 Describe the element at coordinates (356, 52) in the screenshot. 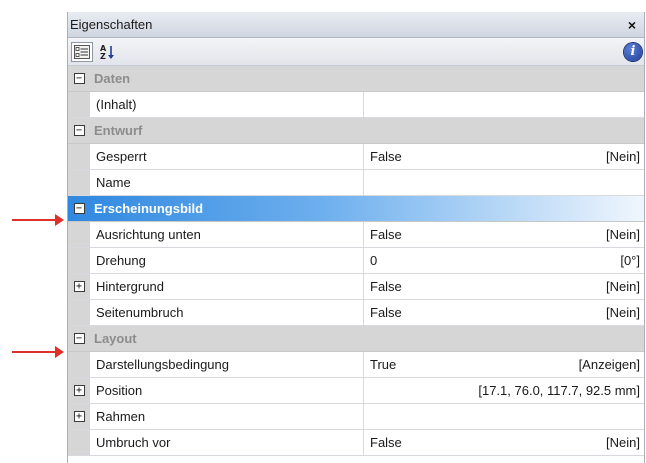

I see `toolbar: A Z i` at that location.